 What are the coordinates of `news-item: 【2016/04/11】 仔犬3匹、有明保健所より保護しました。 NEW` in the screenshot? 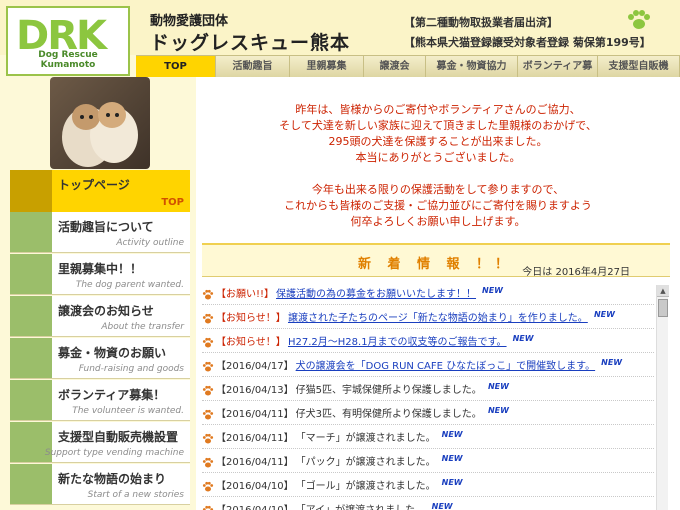 It's located at (428, 415).